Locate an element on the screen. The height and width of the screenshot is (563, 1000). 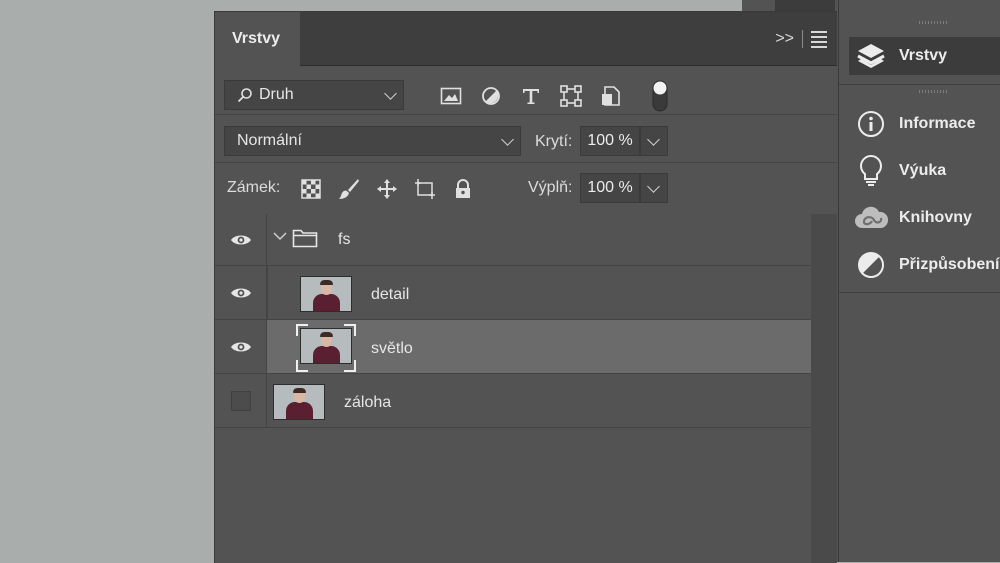
opacity-input: 100 % is located at coordinates (610, 141).